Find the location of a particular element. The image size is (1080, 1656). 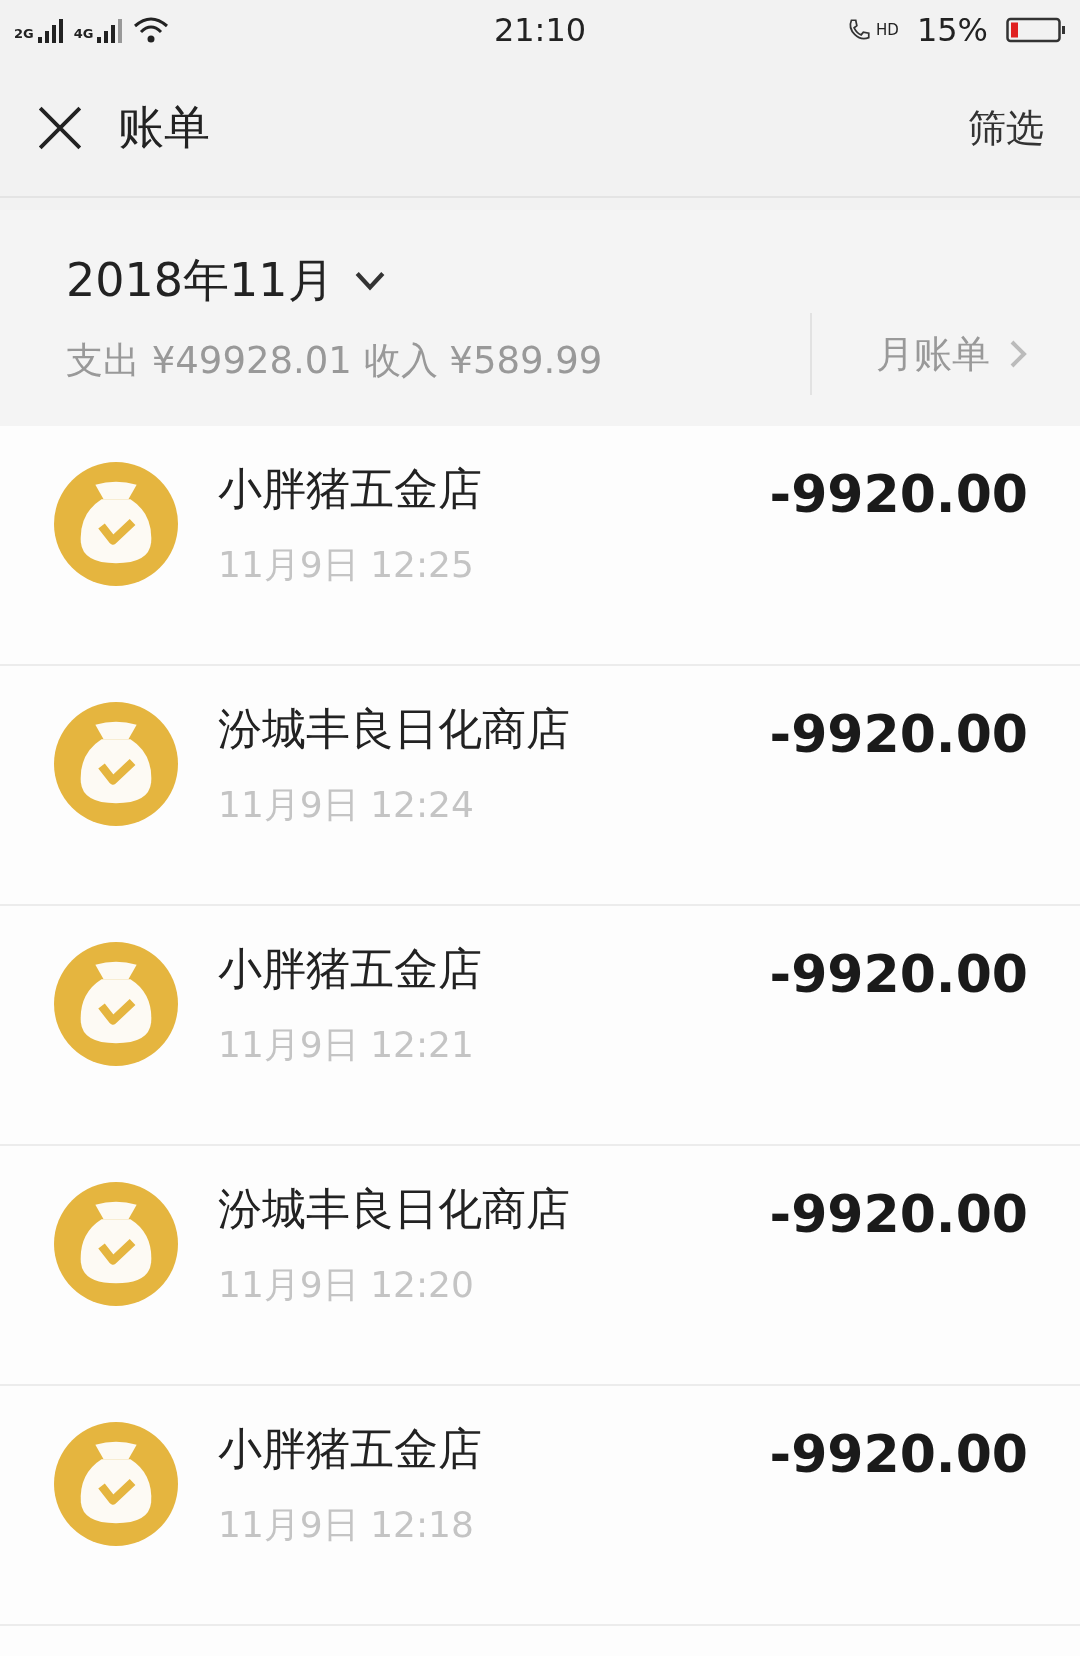

month-selector: 2018年11月 is located at coordinates (200, 281).